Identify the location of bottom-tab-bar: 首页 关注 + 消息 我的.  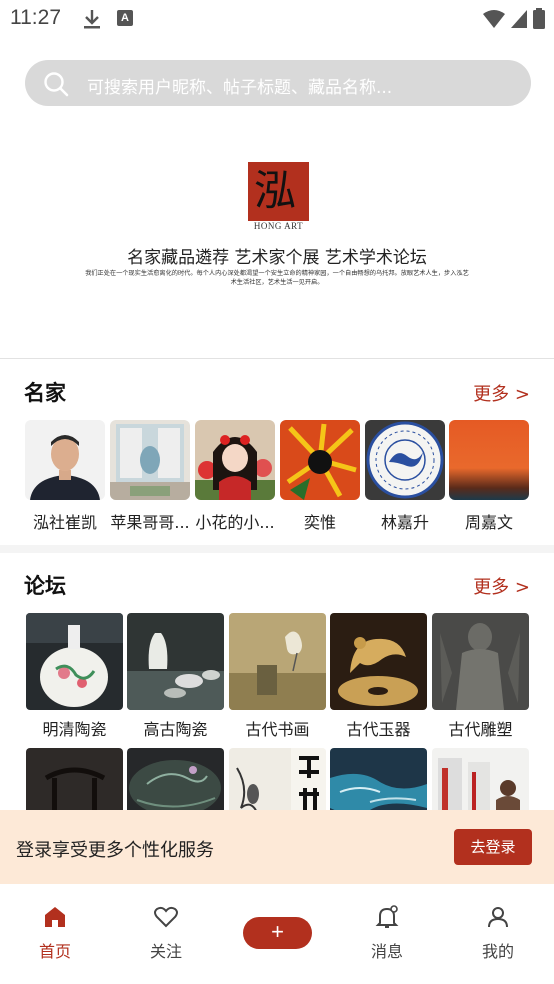
(277, 934).